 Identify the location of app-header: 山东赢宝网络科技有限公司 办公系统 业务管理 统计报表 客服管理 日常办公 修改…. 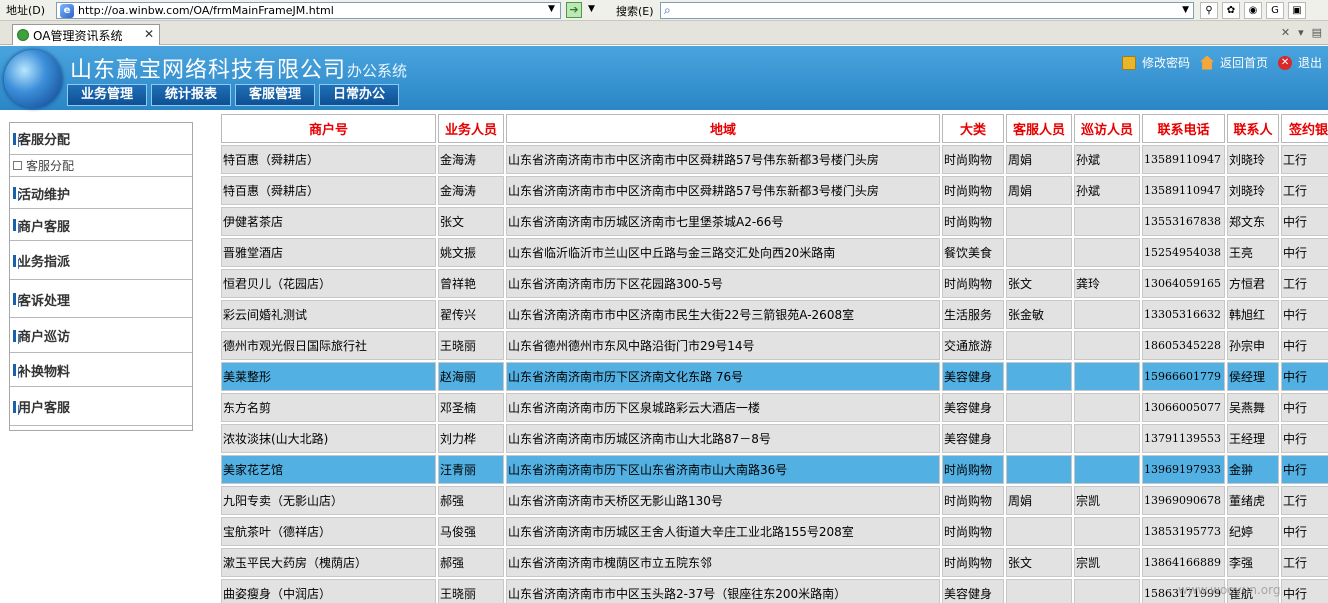
(664, 78).